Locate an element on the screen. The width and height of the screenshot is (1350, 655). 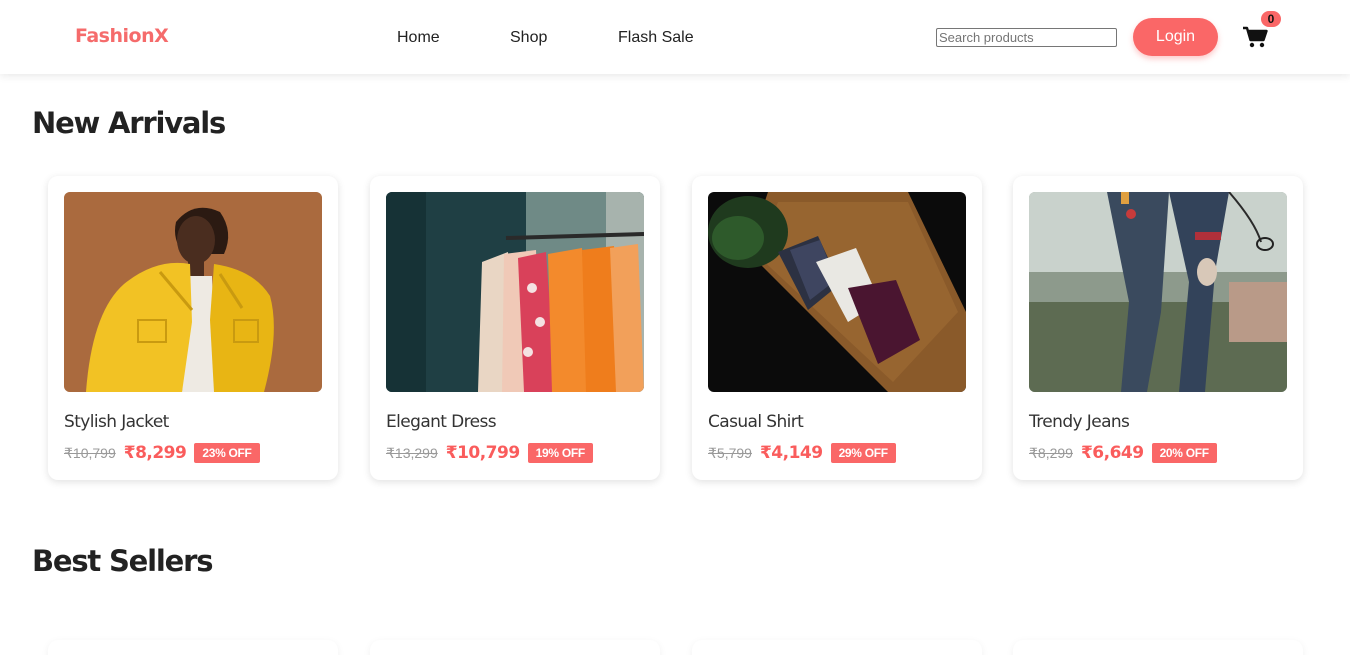
discount-badge: 23% OFF is located at coordinates (227, 453).